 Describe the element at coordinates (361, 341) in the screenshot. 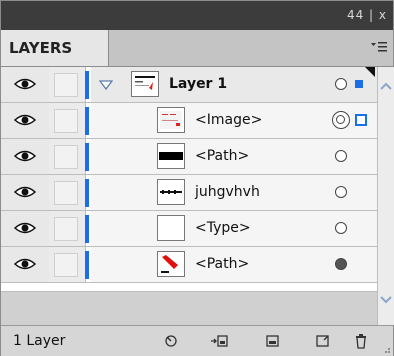

I see `delete-icon` at that location.